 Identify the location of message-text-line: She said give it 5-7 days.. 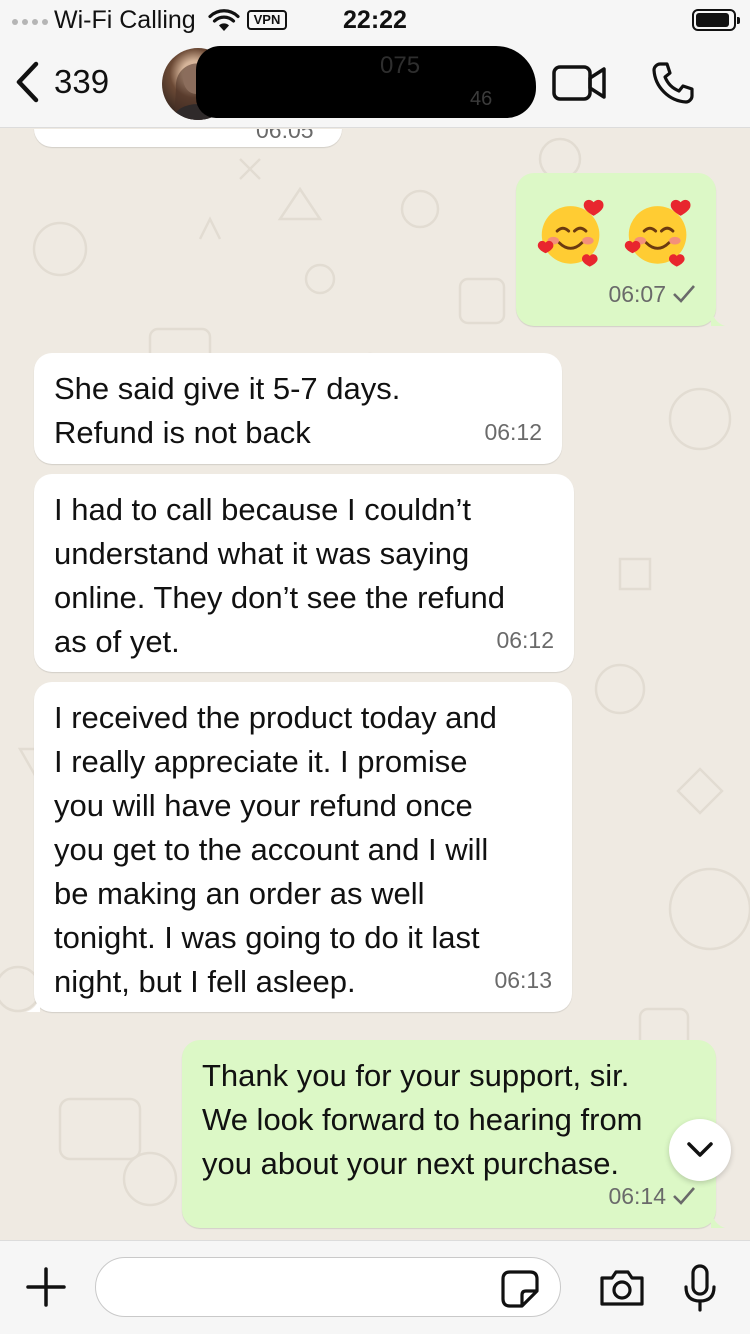
(227, 388).